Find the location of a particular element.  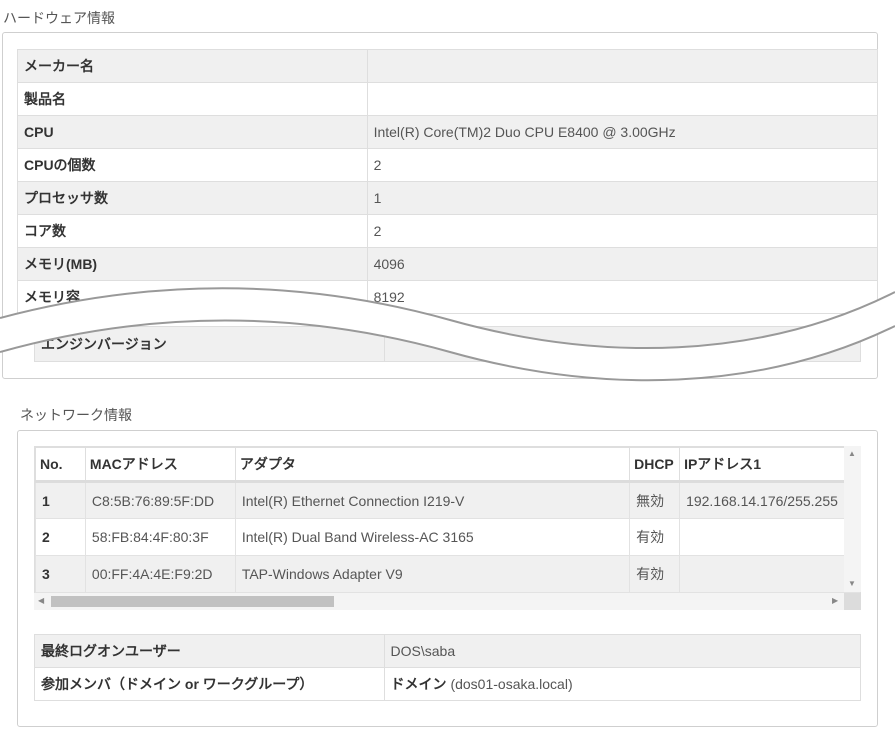

hardware-section-title: ハードウェア情報 is located at coordinates (59, 18).